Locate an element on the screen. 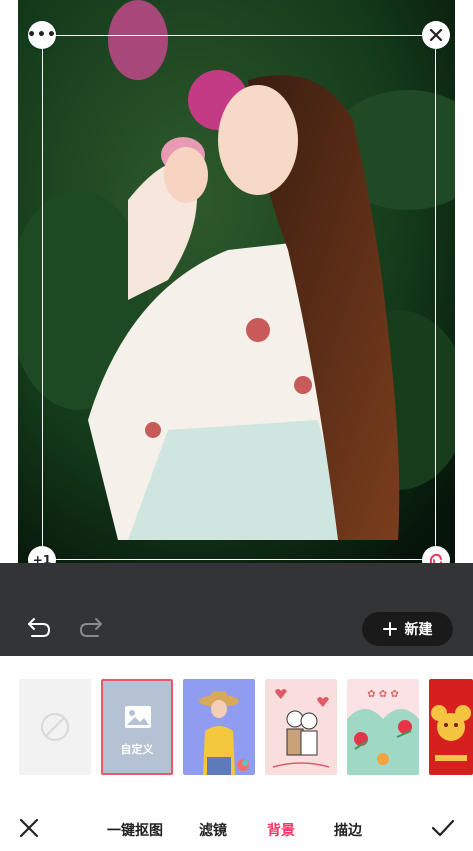 This screenshot has height=851, width=473. image-icon is located at coordinates (138, 717).